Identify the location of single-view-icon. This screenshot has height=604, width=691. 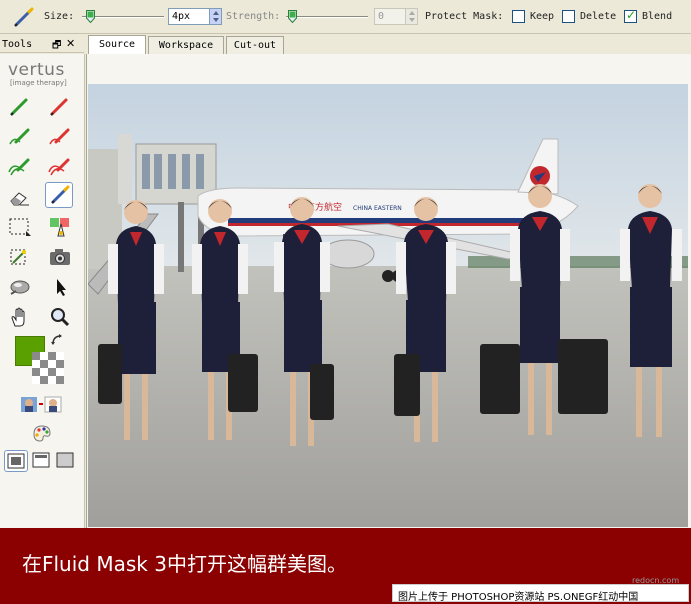
(16, 461).